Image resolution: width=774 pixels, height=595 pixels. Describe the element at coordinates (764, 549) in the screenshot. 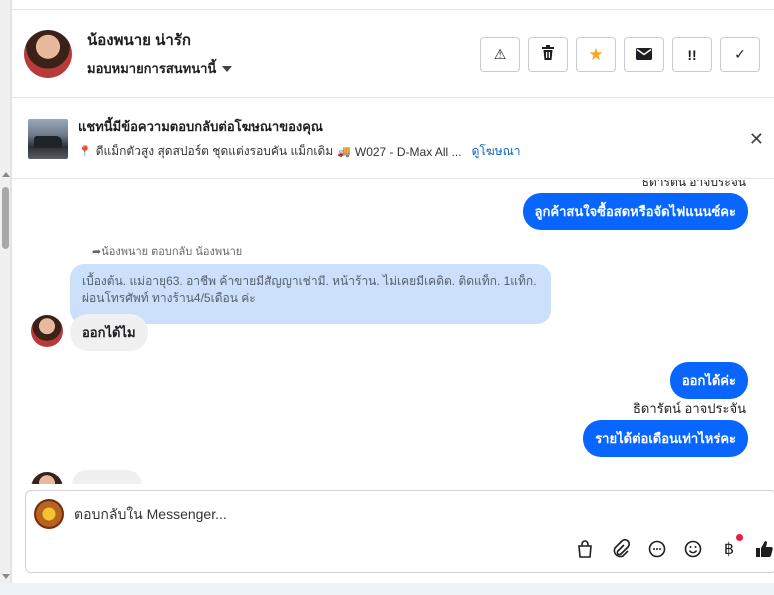

I see `thumbs-up-icon` at that location.